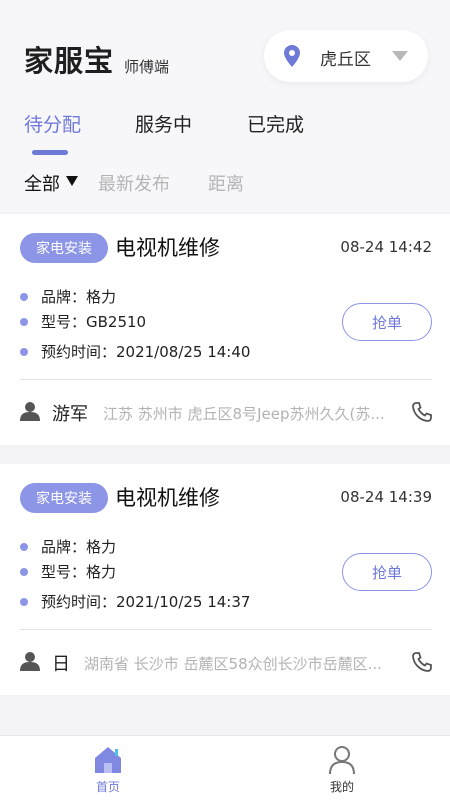 This screenshot has height=800, width=450. I want to click on bottom-nav: 首页 我的, so click(225, 767).